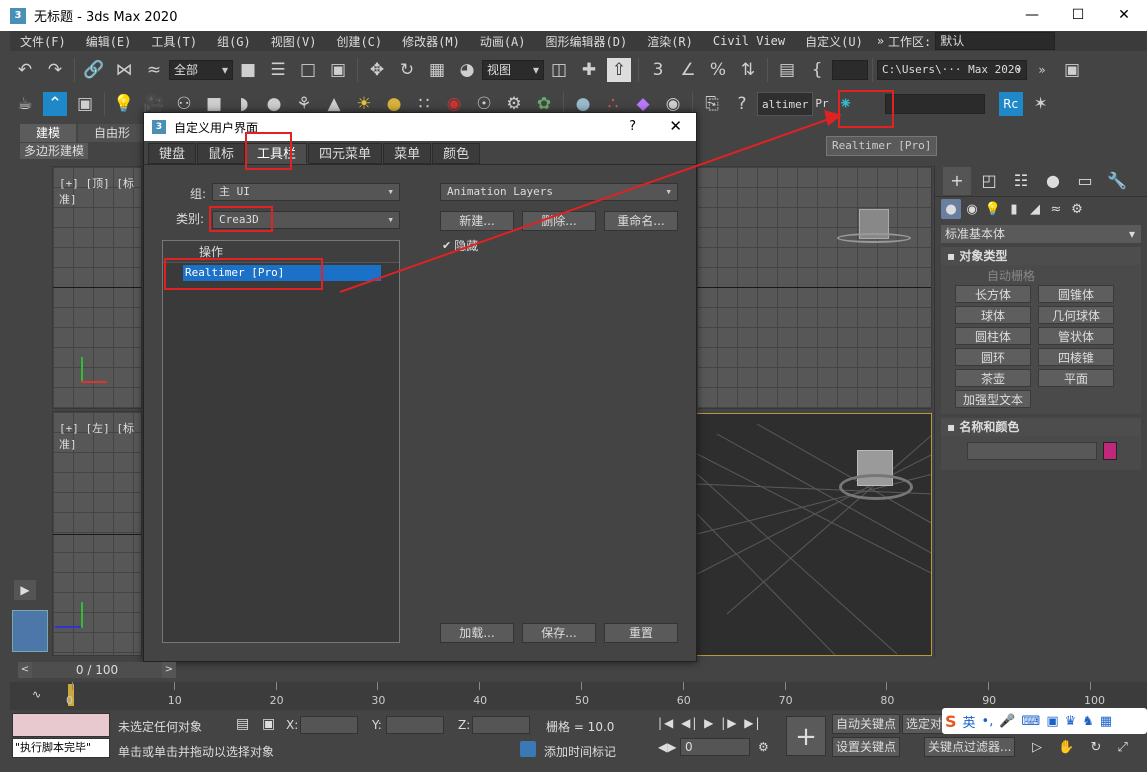 This screenshot has height=772, width=1147. Describe the element at coordinates (174, 700) in the screenshot. I see `timeline-tick-label: 10` at that location.